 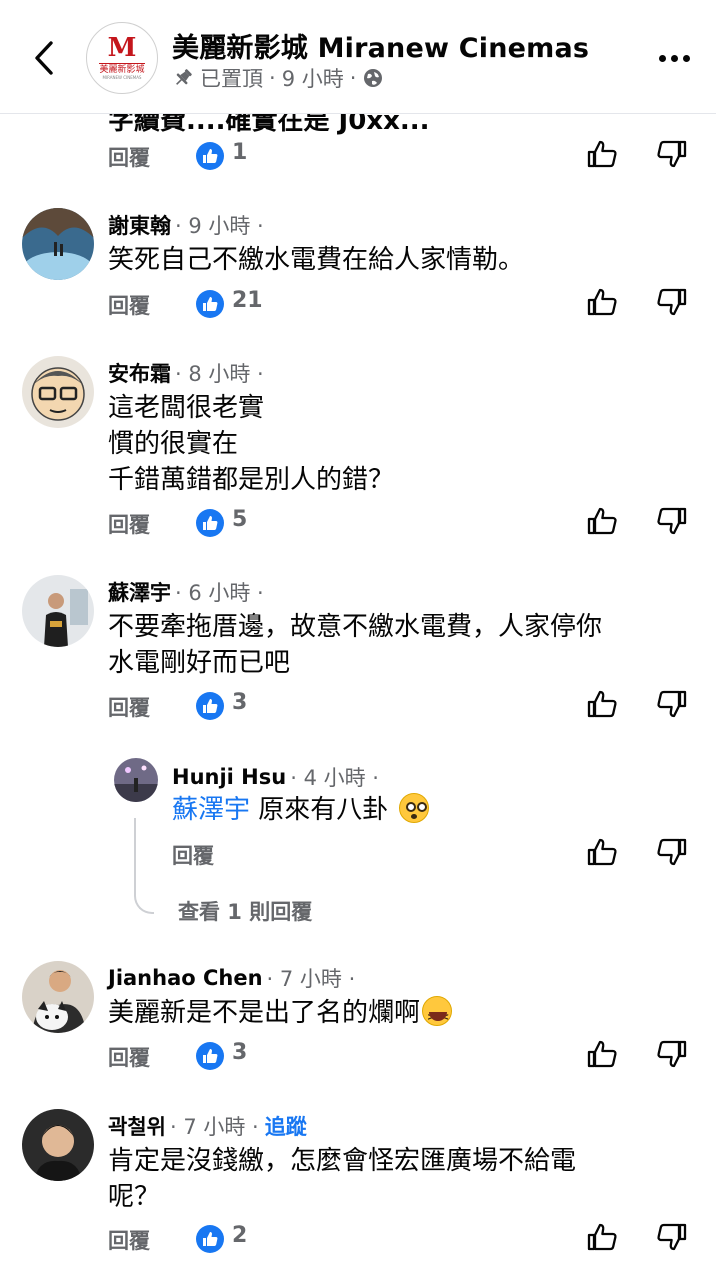 What do you see at coordinates (247, 300) in the screenshot?
I see `like-count: 21` at bounding box center [247, 300].